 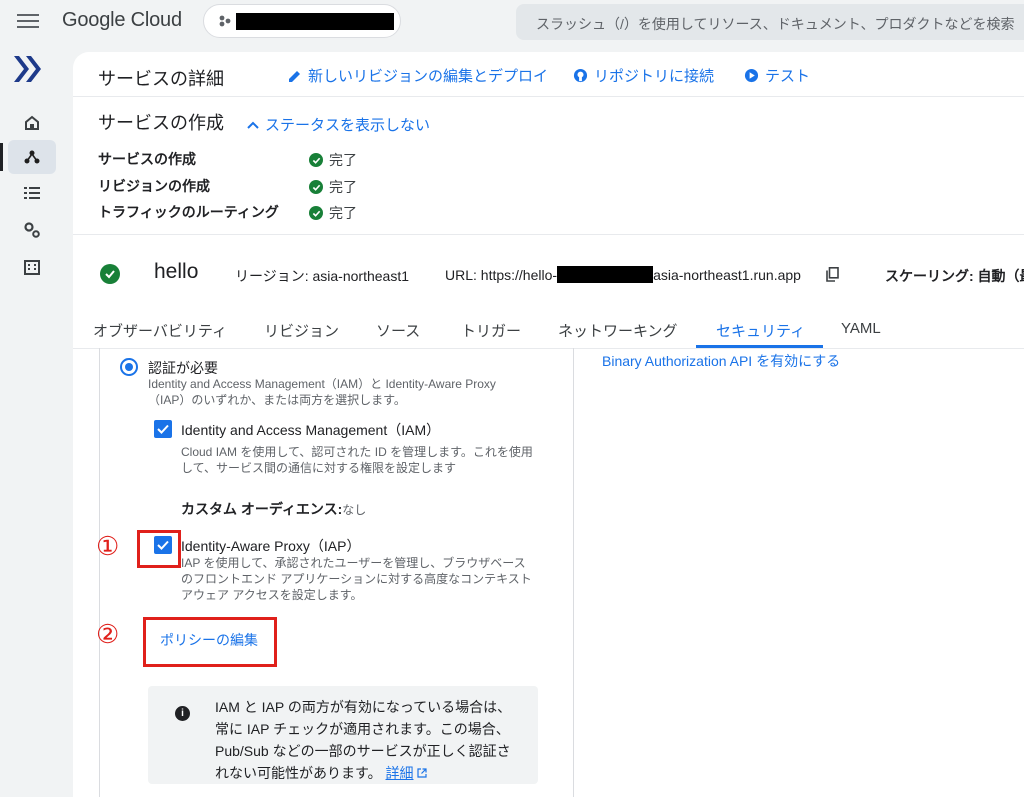 What do you see at coordinates (760, 330) in the screenshot?
I see `tab-security: セキュリティ` at bounding box center [760, 330].